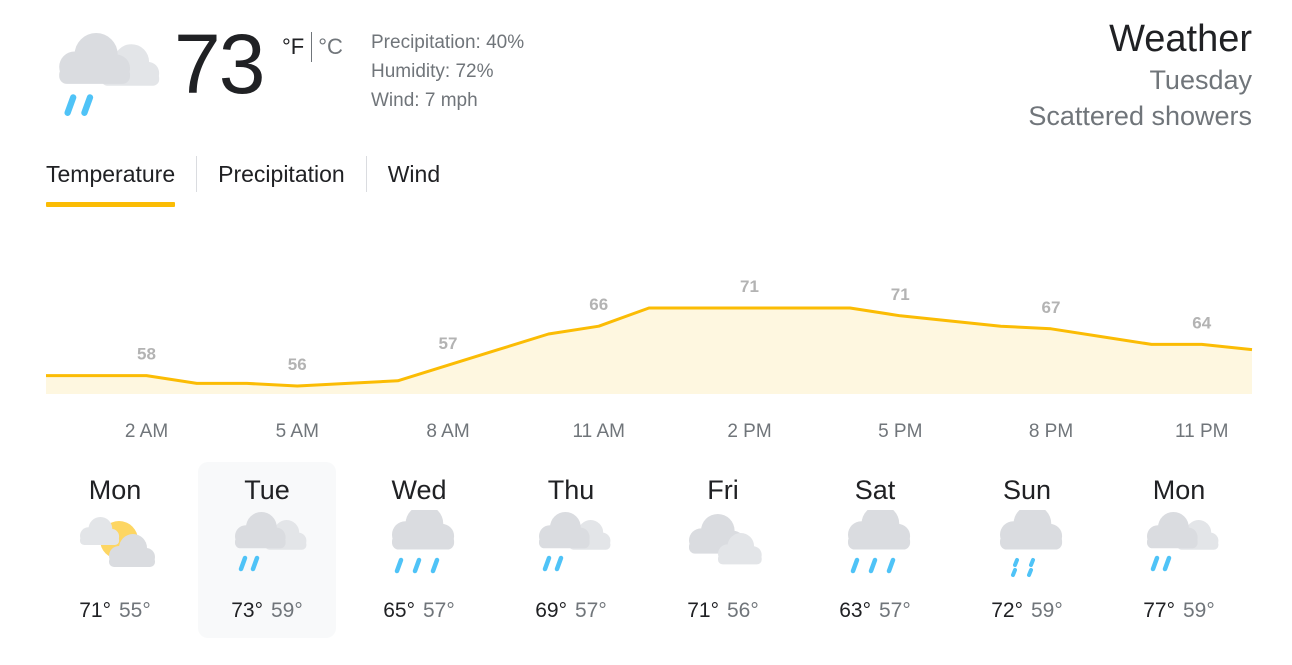  I want to click on day-card: Wed 65° 57°, so click(419, 550).